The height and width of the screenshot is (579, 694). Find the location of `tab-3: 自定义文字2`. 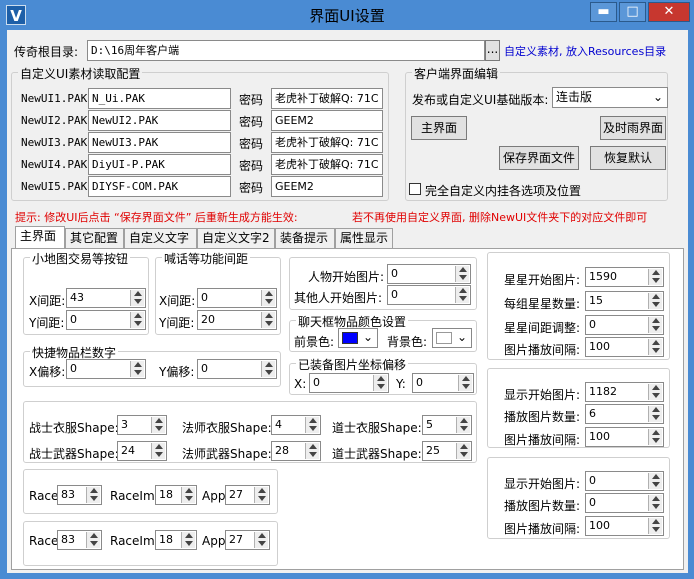

tab-3: 自定义文字2 is located at coordinates (236, 238).